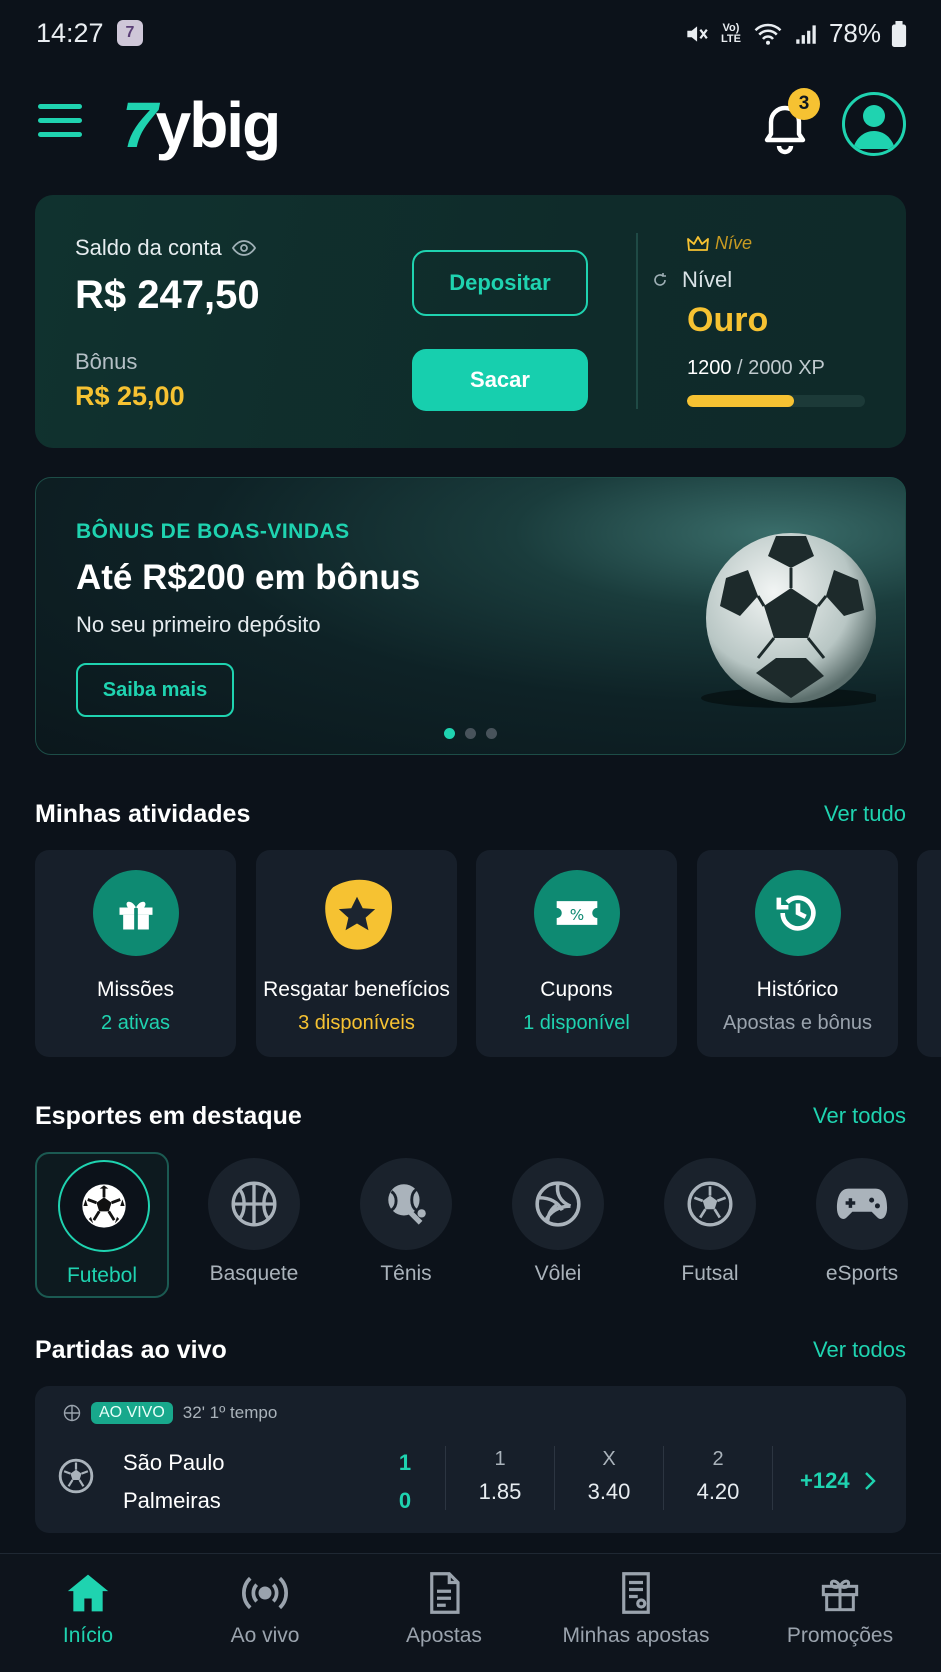 The image size is (941, 1672). I want to click on odd-value: 3.40, so click(609, 1491).